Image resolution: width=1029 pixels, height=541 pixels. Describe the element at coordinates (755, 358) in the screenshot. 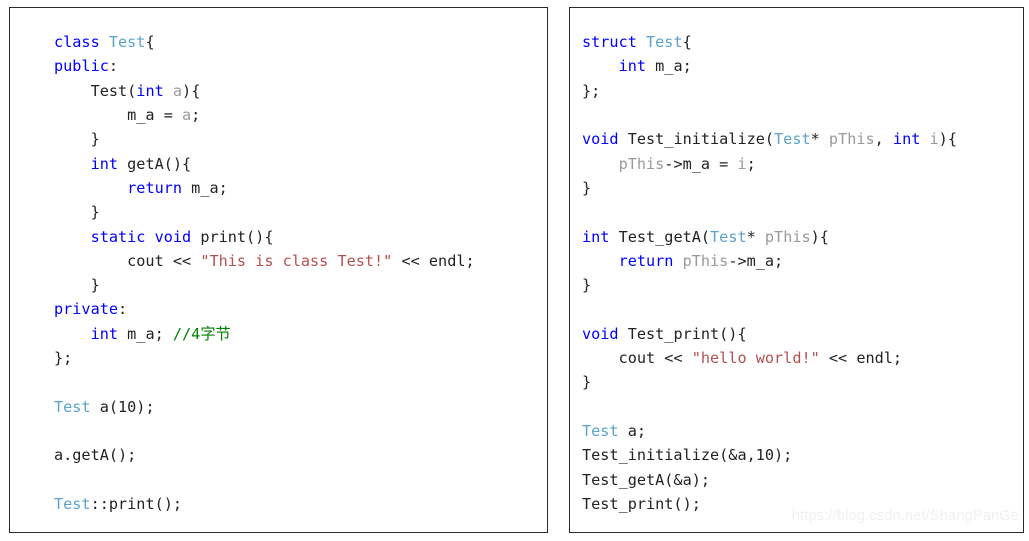

I see `code-token-str: "hello world!"` at that location.